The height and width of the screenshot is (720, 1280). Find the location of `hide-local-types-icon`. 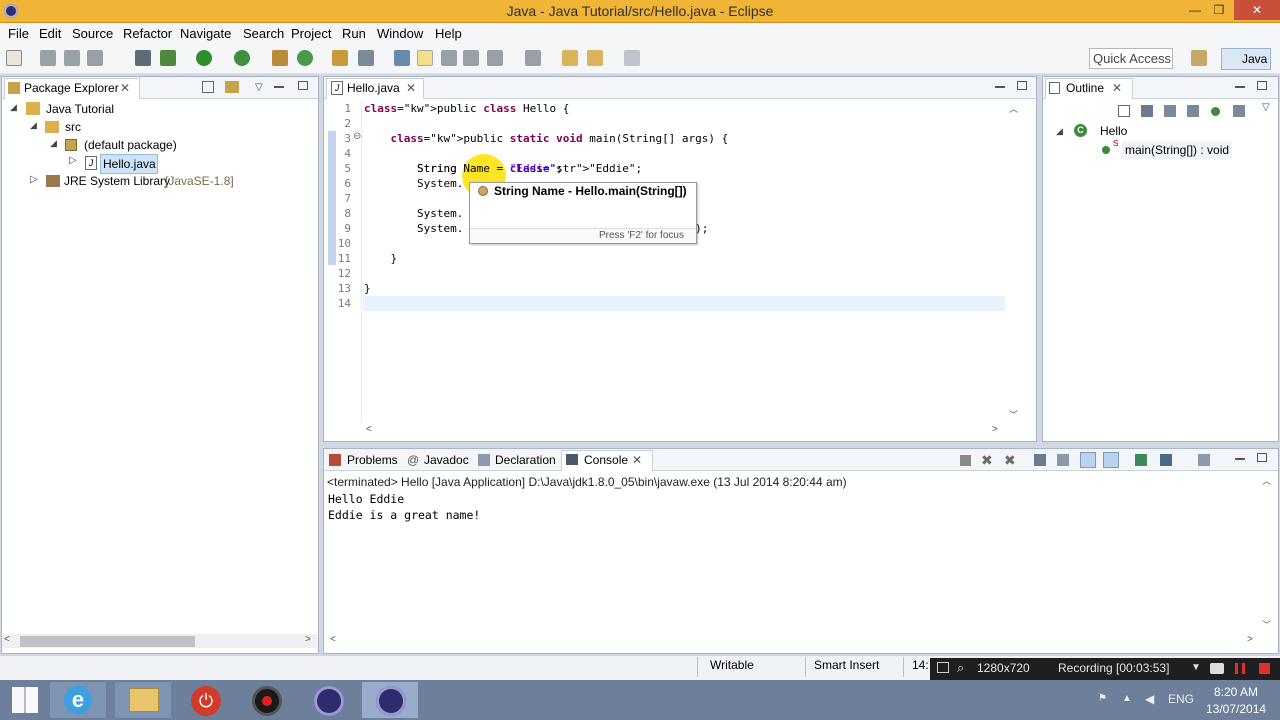

hide-local-types-icon is located at coordinates (1239, 111).